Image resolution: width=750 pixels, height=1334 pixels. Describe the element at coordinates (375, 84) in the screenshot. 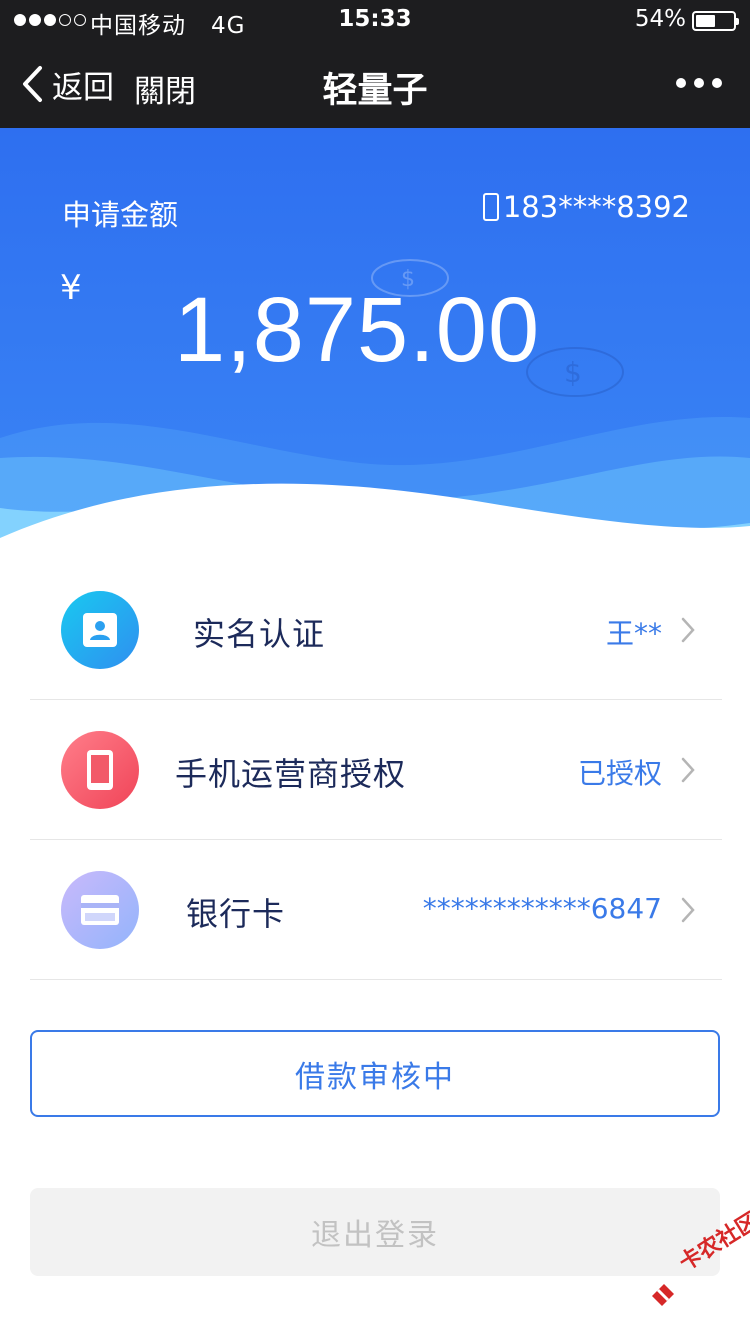

I see `navigation-bar: 返回 關閉 轻量子` at that location.